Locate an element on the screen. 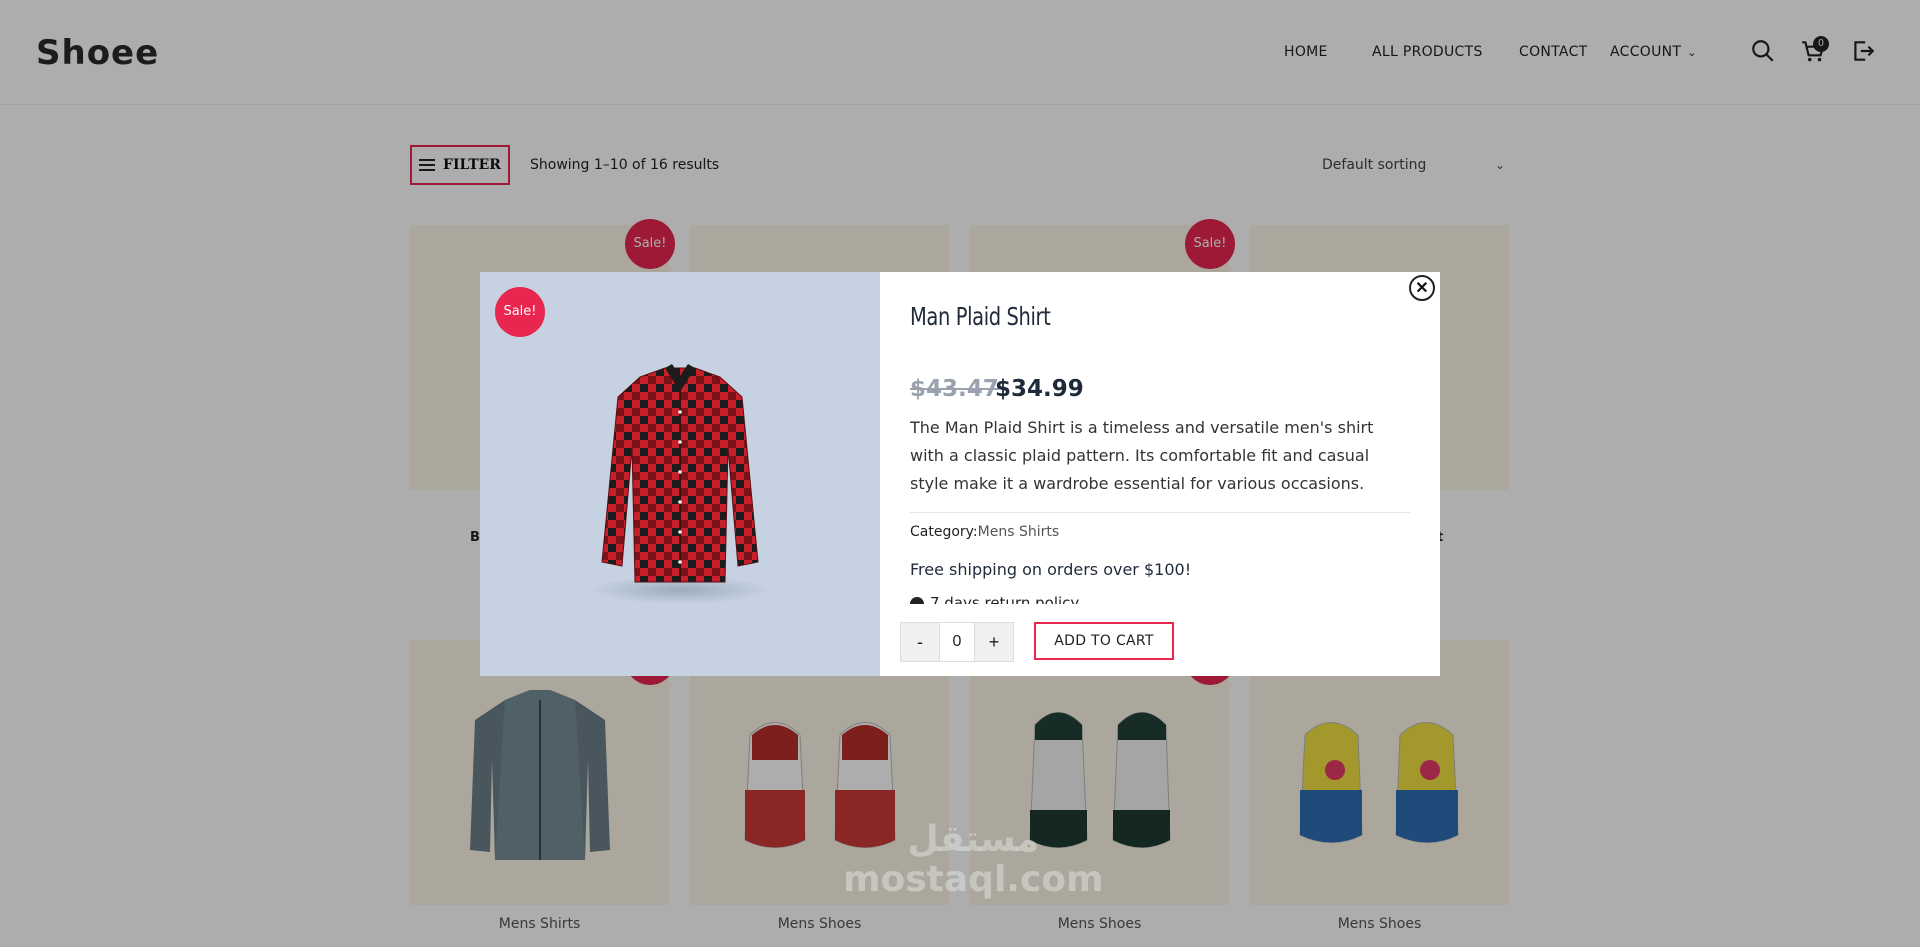  close-button: ✕ is located at coordinates (1422, 288).